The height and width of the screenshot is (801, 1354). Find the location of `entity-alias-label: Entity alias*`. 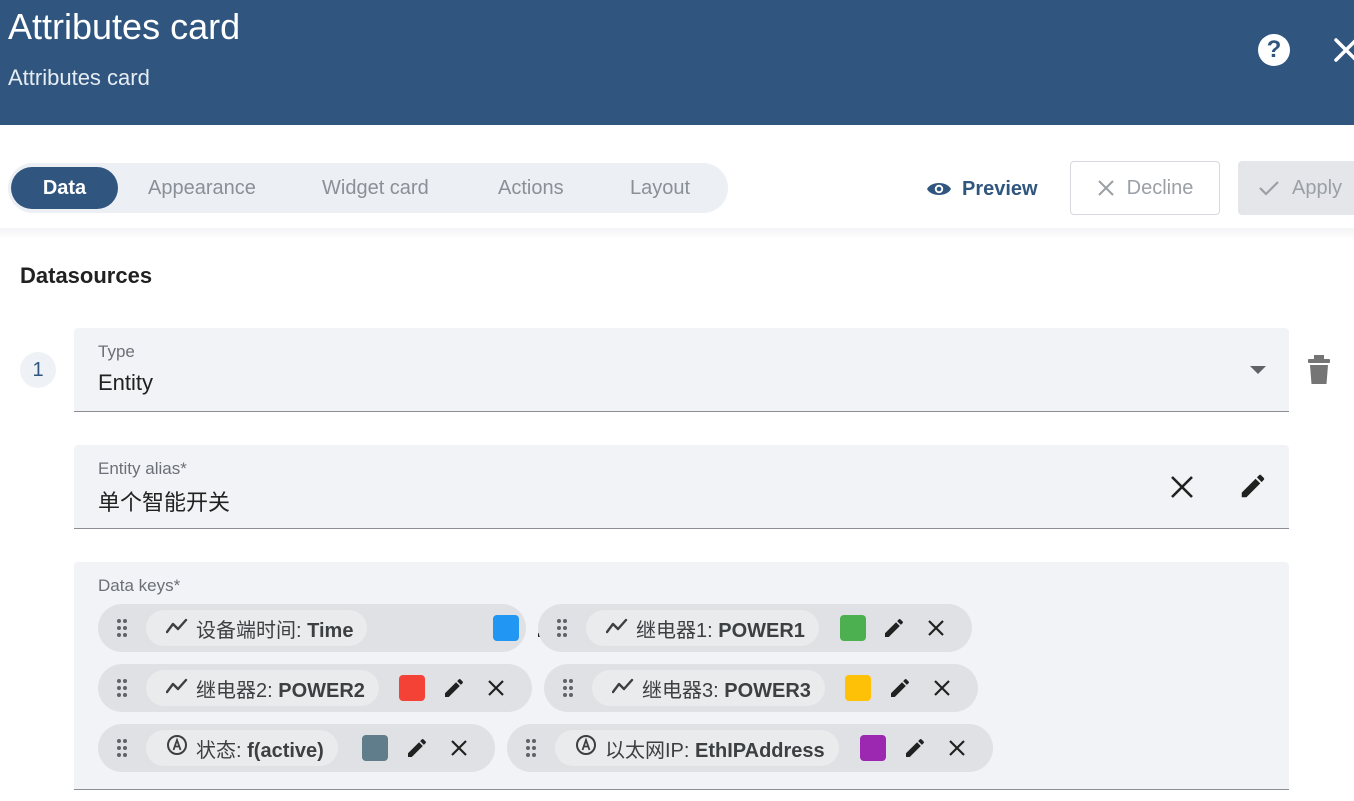

entity-alias-label: Entity alias* is located at coordinates (142, 468).